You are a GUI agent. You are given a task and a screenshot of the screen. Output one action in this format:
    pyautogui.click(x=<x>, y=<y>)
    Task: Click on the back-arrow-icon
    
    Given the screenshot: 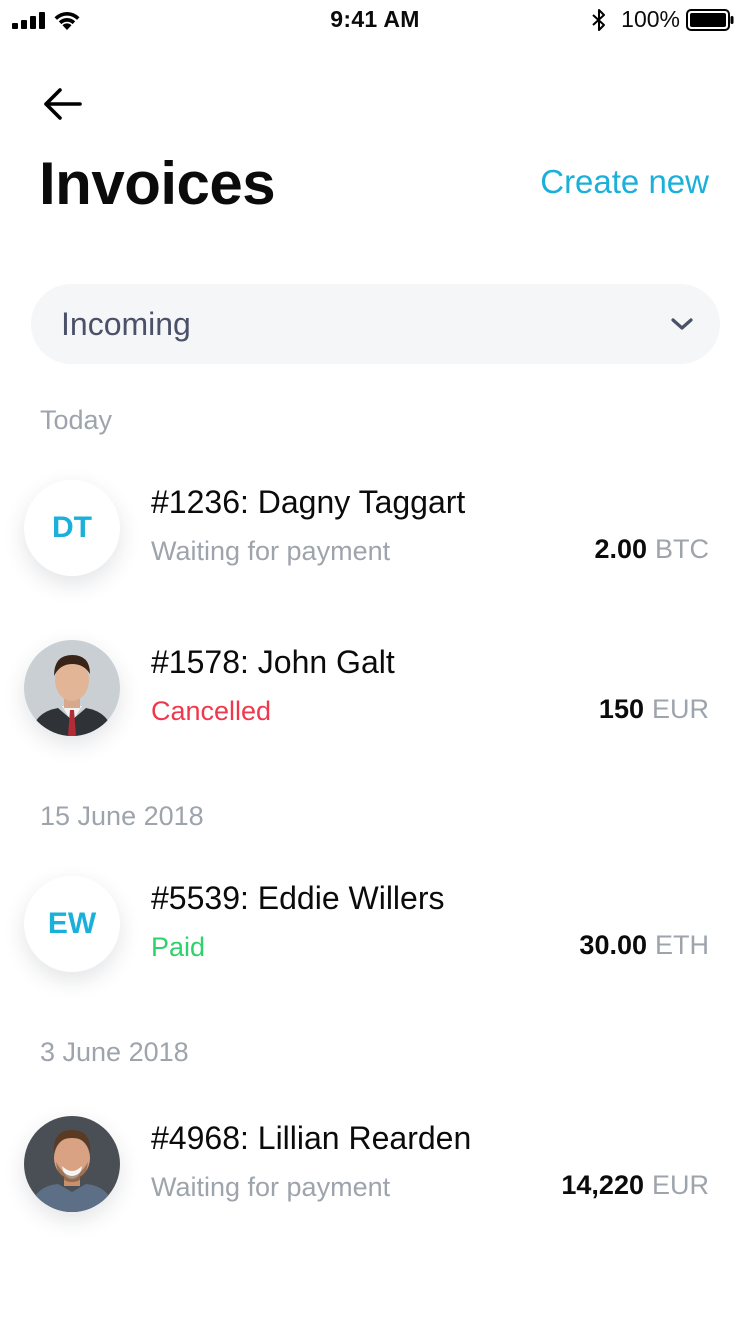 What is the action you would take?
    pyautogui.click(x=63, y=104)
    